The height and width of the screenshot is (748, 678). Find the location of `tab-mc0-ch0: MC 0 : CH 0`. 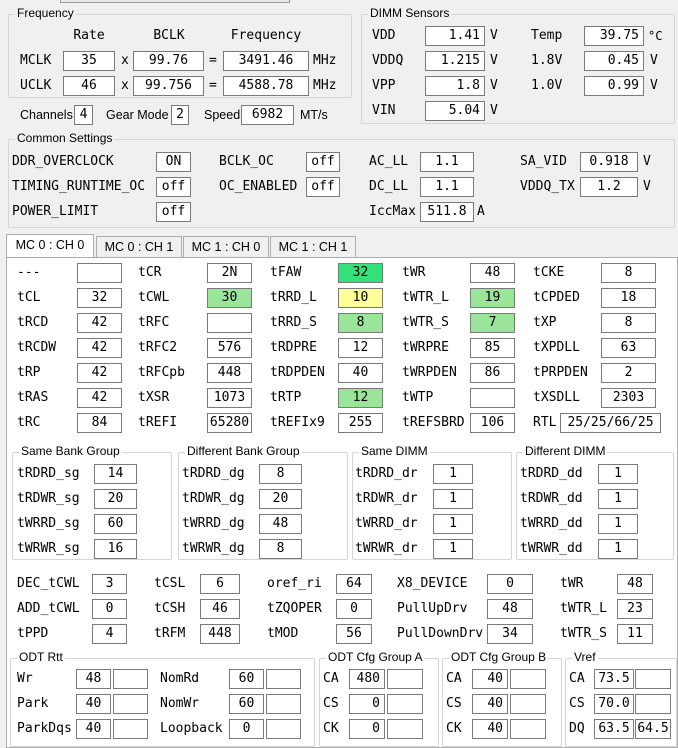

tab-mc0-ch0: MC 0 : CH 0 is located at coordinates (50, 246).